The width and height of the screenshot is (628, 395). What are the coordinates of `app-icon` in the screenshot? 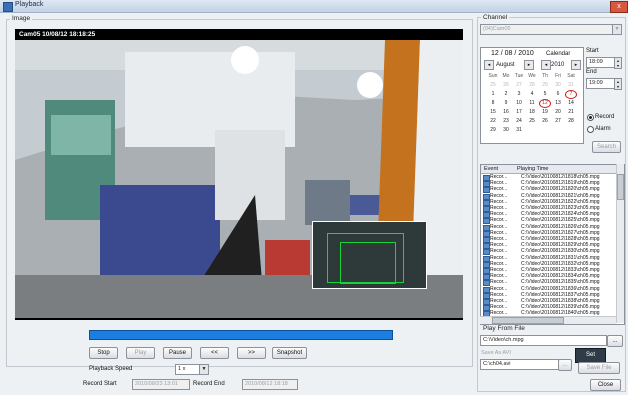 It's located at (8, 7).